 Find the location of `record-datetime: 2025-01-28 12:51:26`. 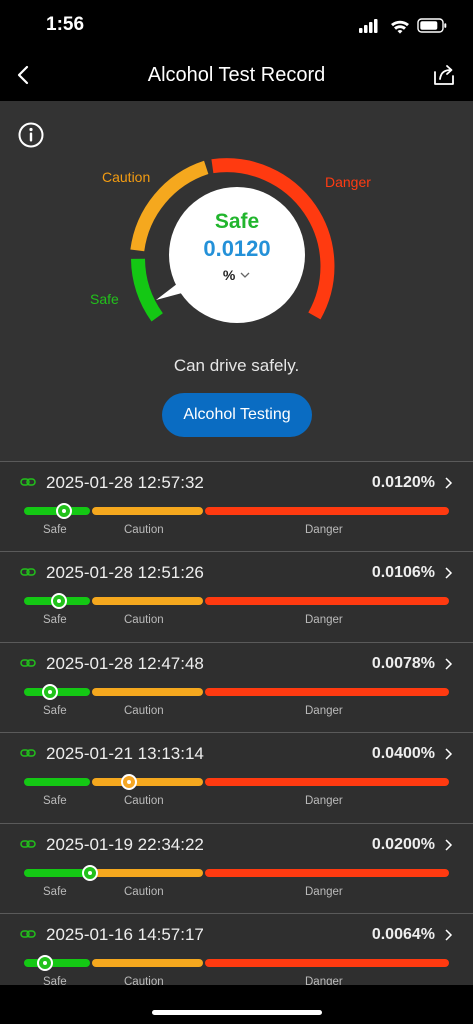

record-datetime: 2025-01-28 12:51:26 is located at coordinates (125, 573).